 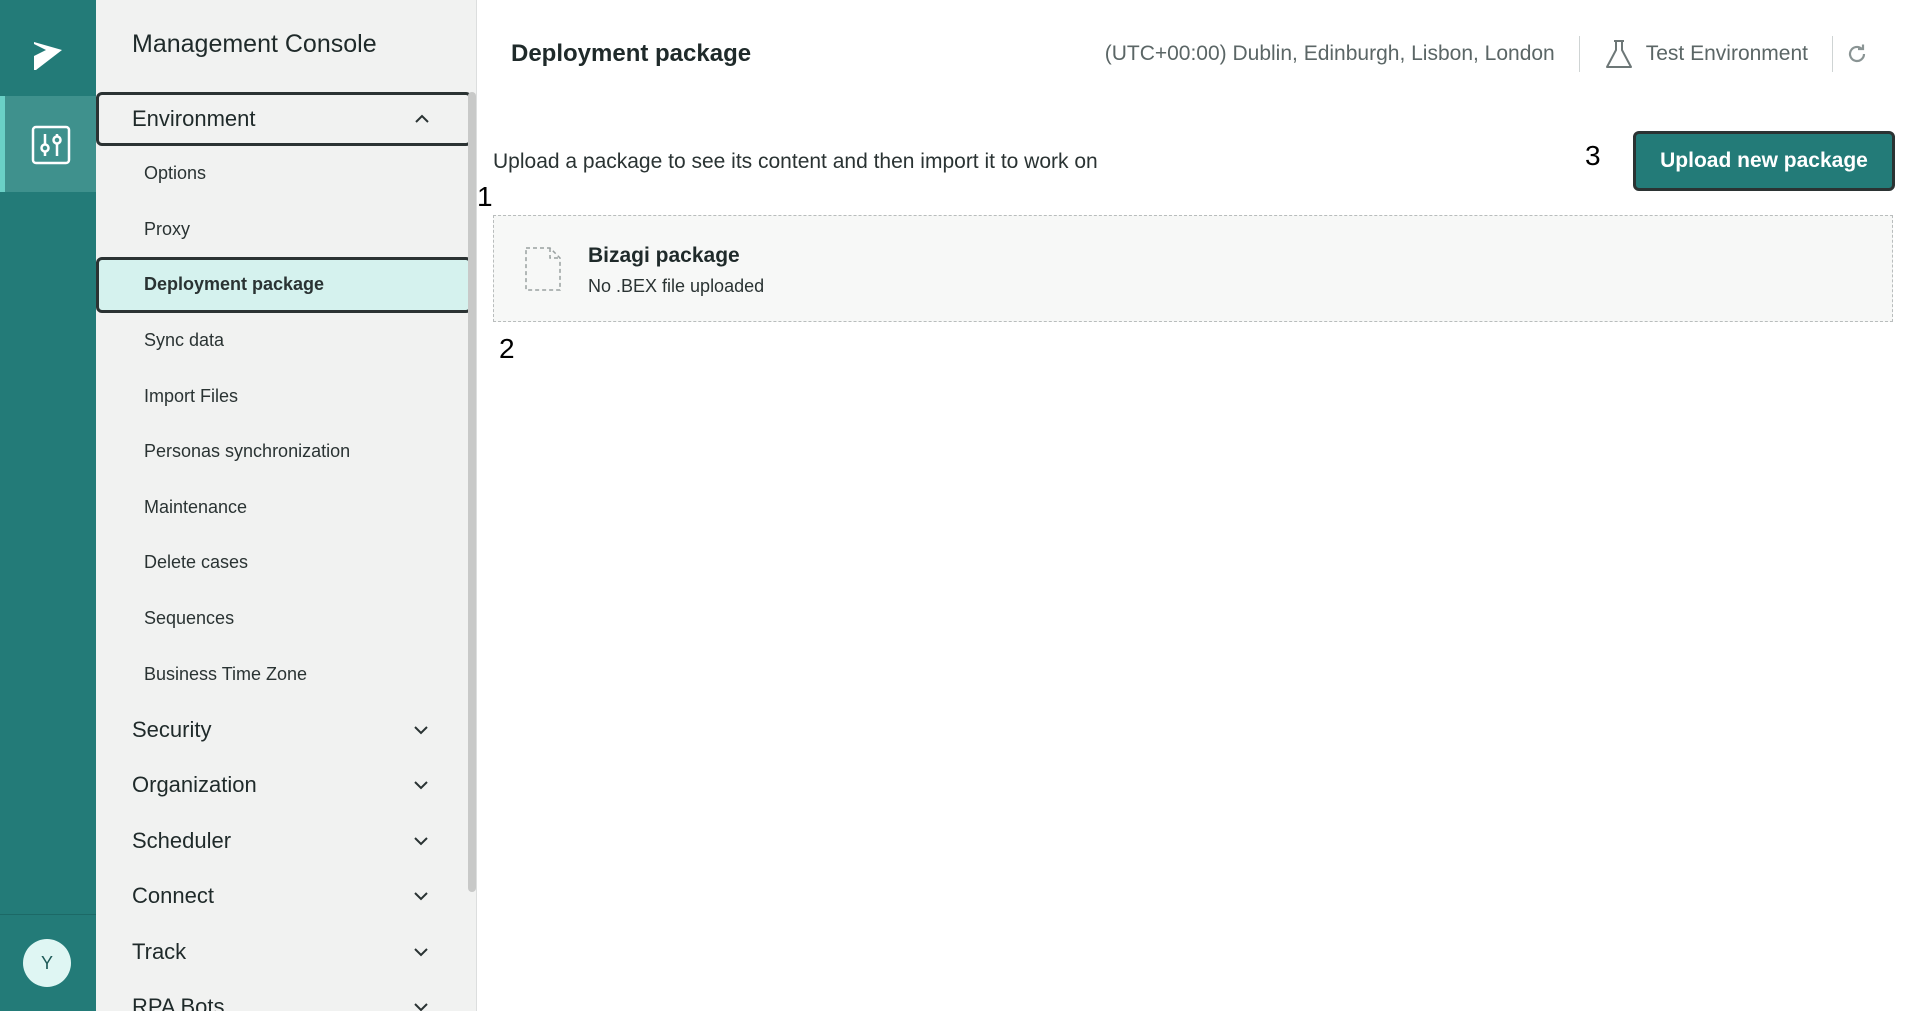 I want to click on sidebar-item-options: Options, so click(x=283, y=174).